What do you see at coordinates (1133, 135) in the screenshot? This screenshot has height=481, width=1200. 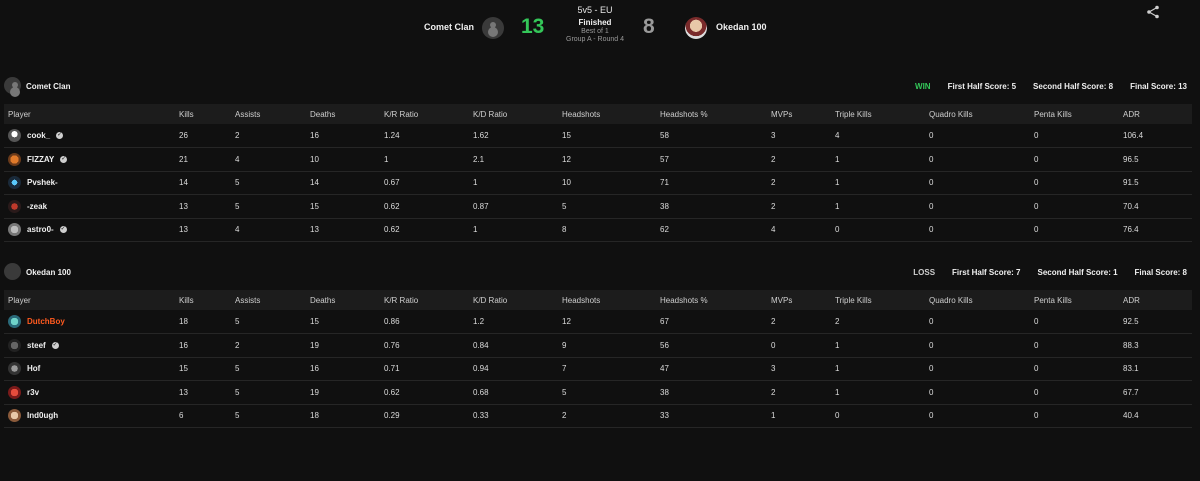 I see `stat-cell: 106.4` at bounding box center [1133, 135].